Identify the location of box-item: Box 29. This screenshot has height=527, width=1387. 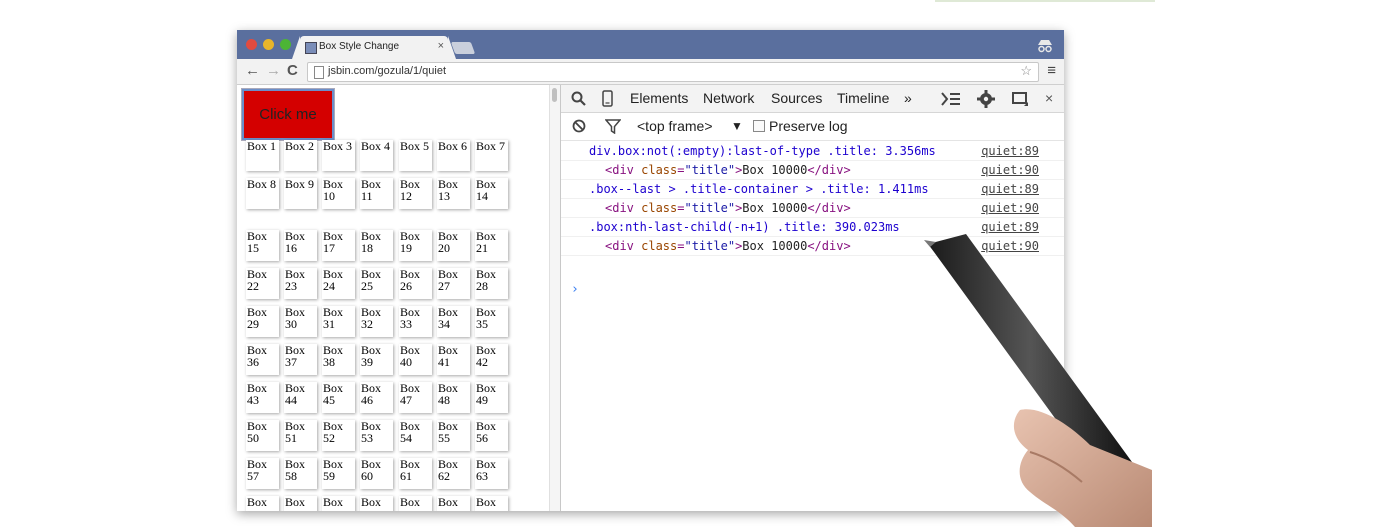
(262, 321).